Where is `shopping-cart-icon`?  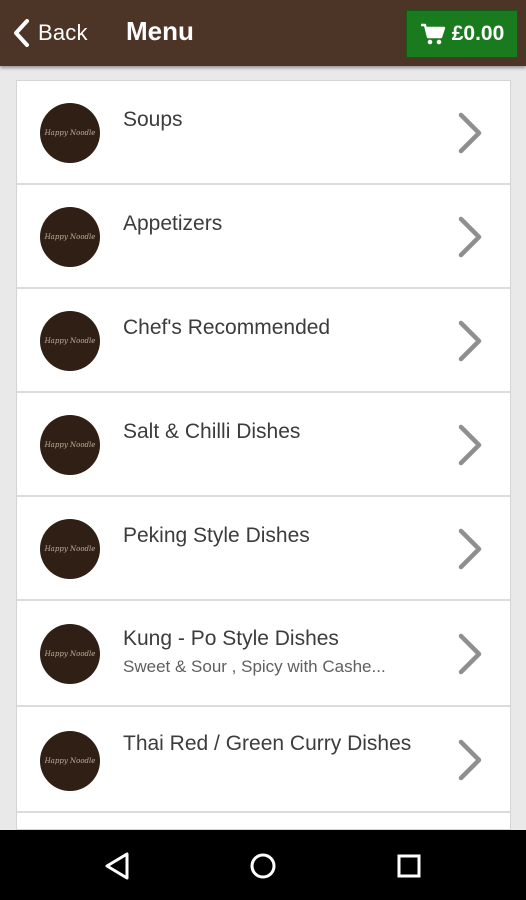
shopping-cart-icon is located at coordinates (432, 34).